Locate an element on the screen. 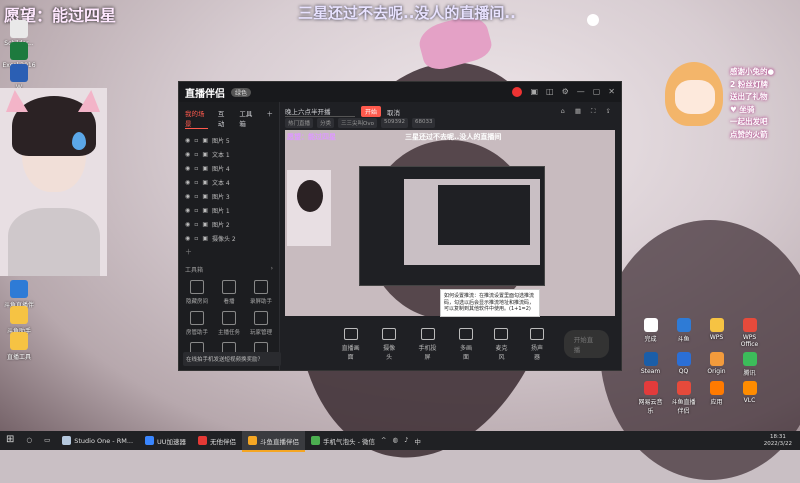 The width and height of the screenshot is (800, 483). promo-banner: 在线拍手机发送短视频换奖励？ is located at coordinates (232, 359).